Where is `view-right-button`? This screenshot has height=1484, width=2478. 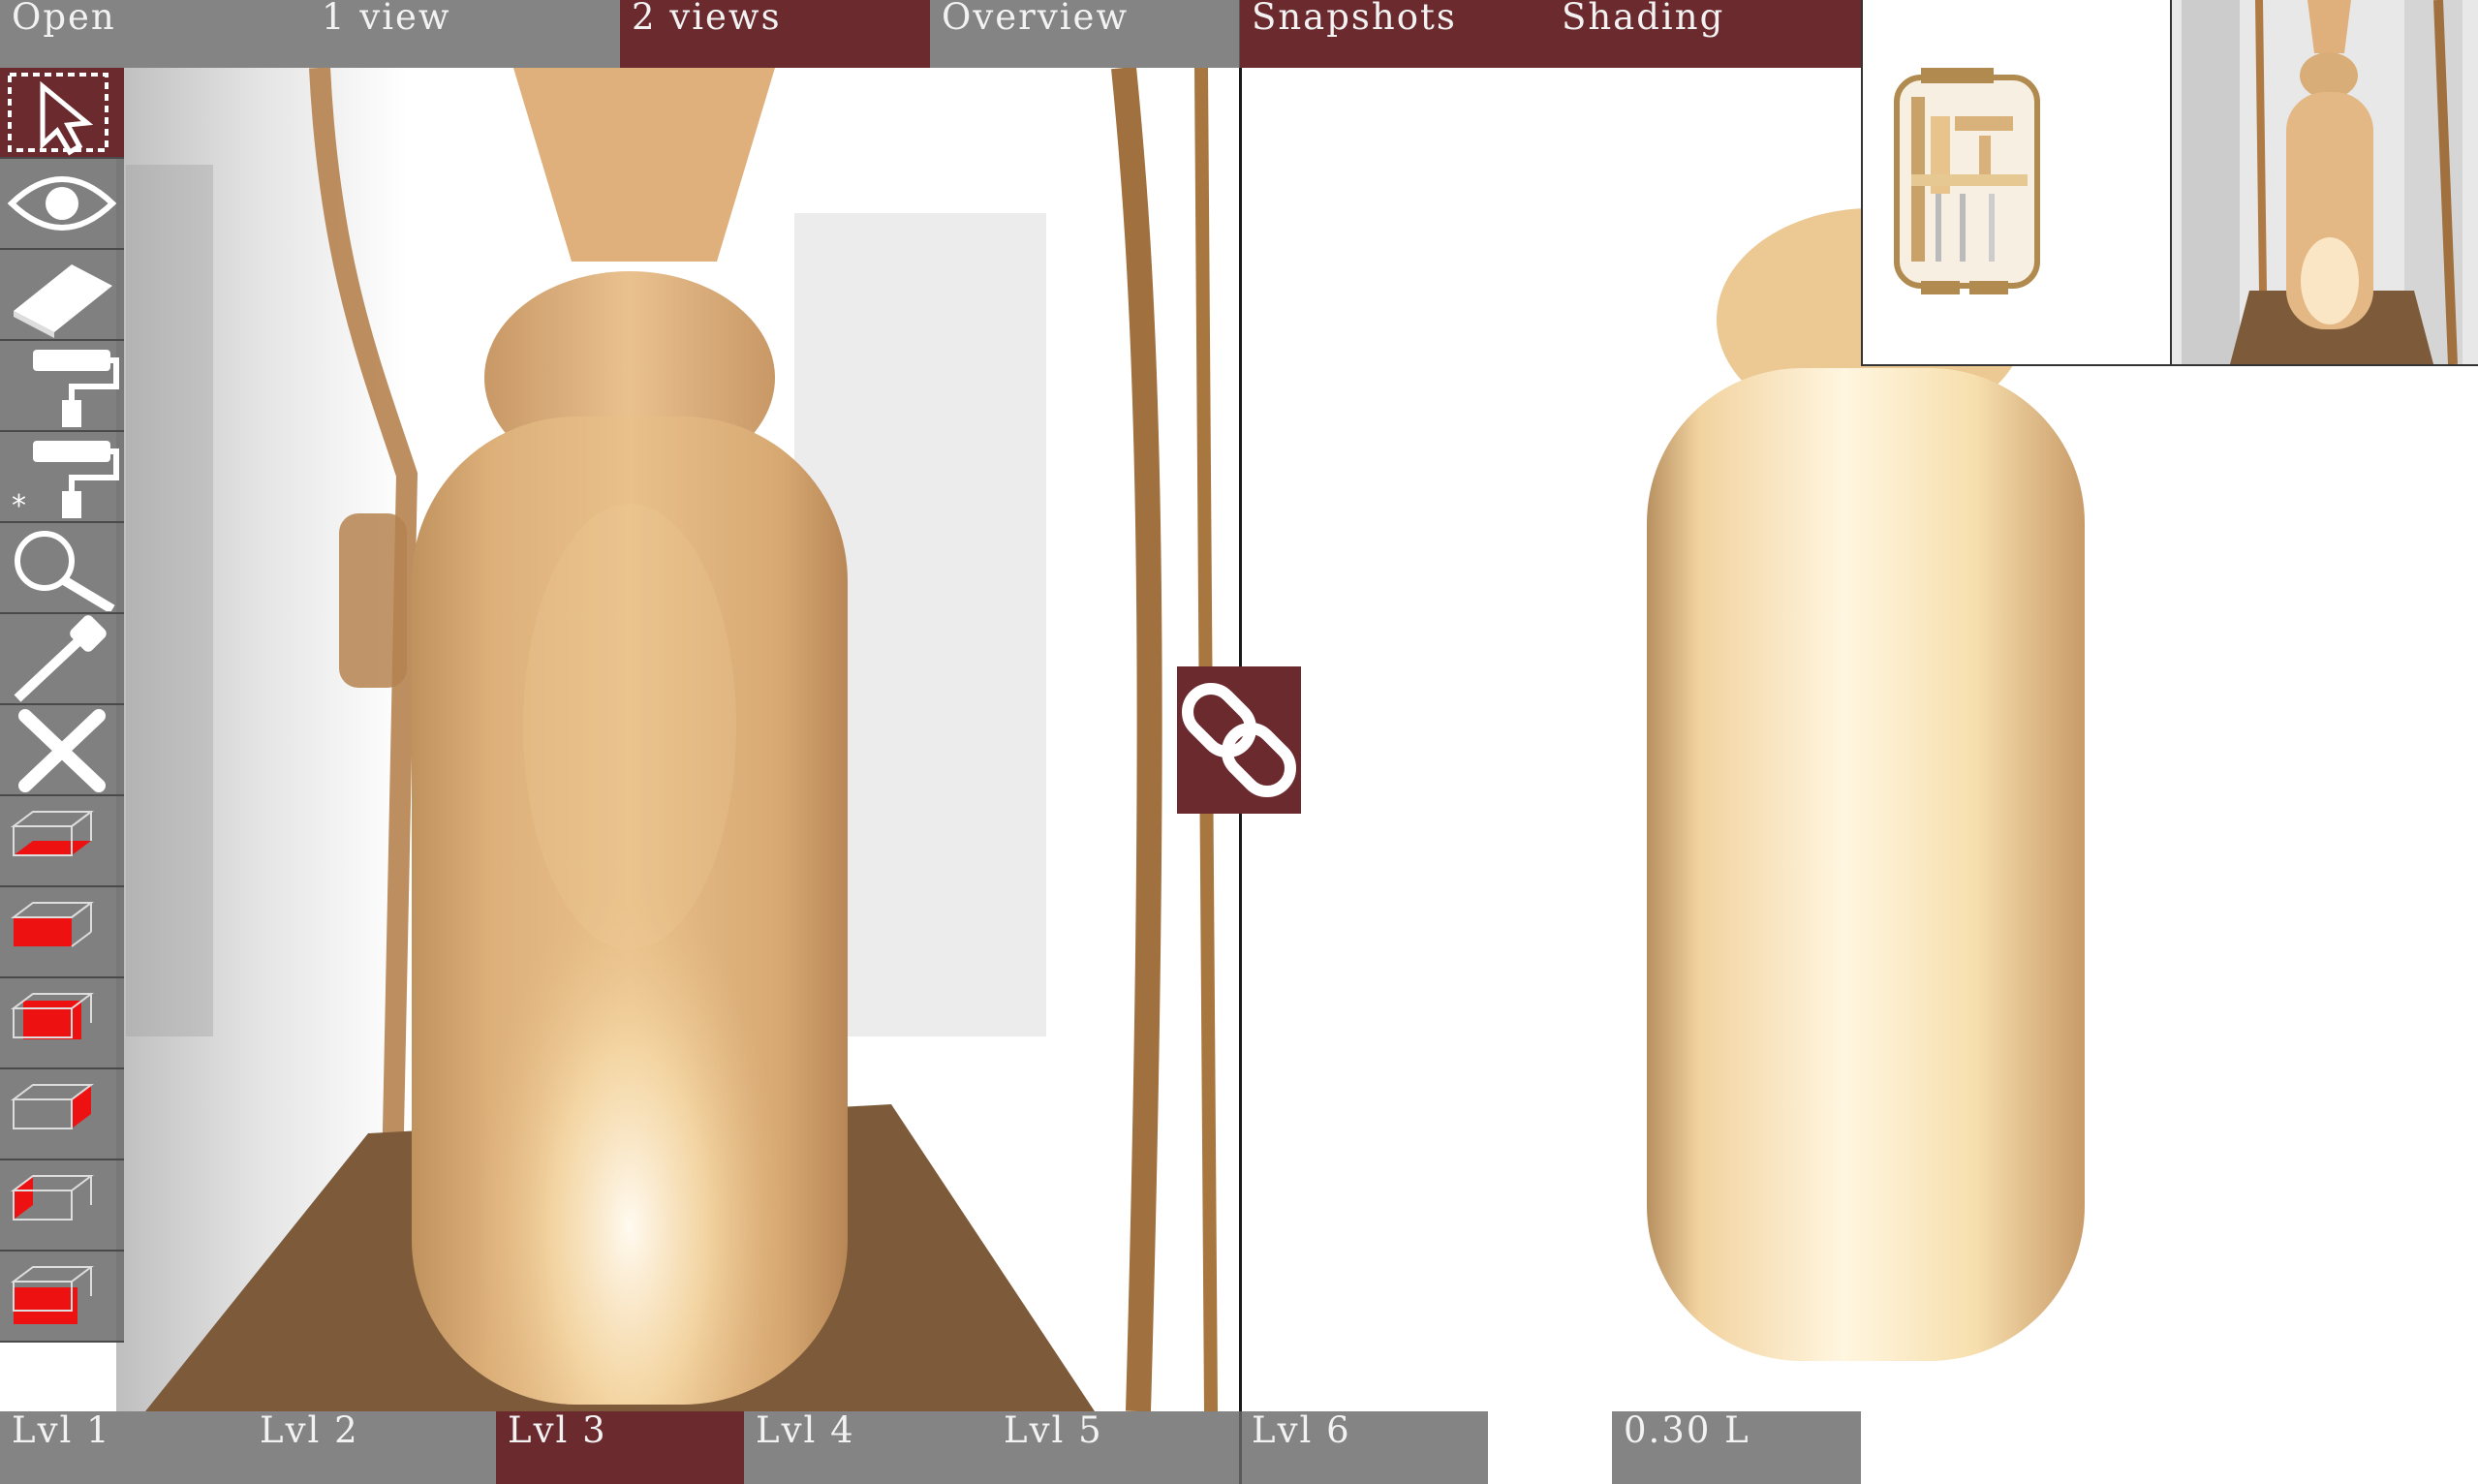
view-right-button is located at coordinates (62, 1114).